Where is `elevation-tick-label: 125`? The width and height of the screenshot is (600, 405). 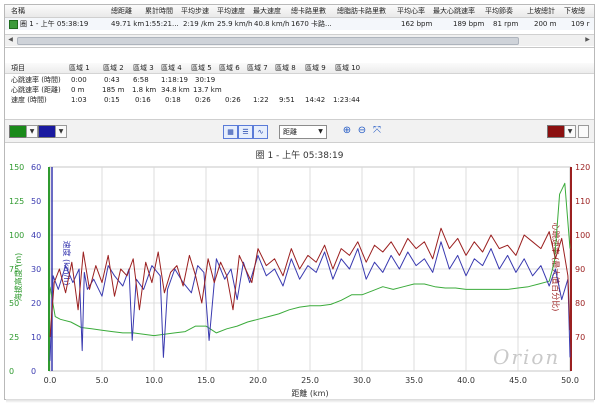
elevation-tick-label: 125 is located at coordinates (16, 201).